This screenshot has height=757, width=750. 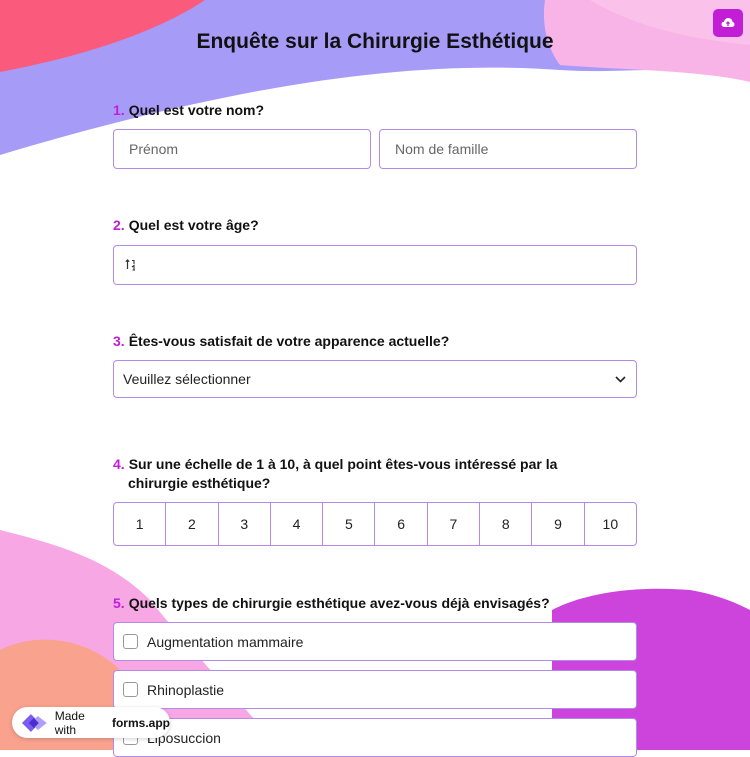 What do you see at coordinates (610, 524) in the screenshot?
I see `scale-option-10: 10` at bounding box center [610, 524].